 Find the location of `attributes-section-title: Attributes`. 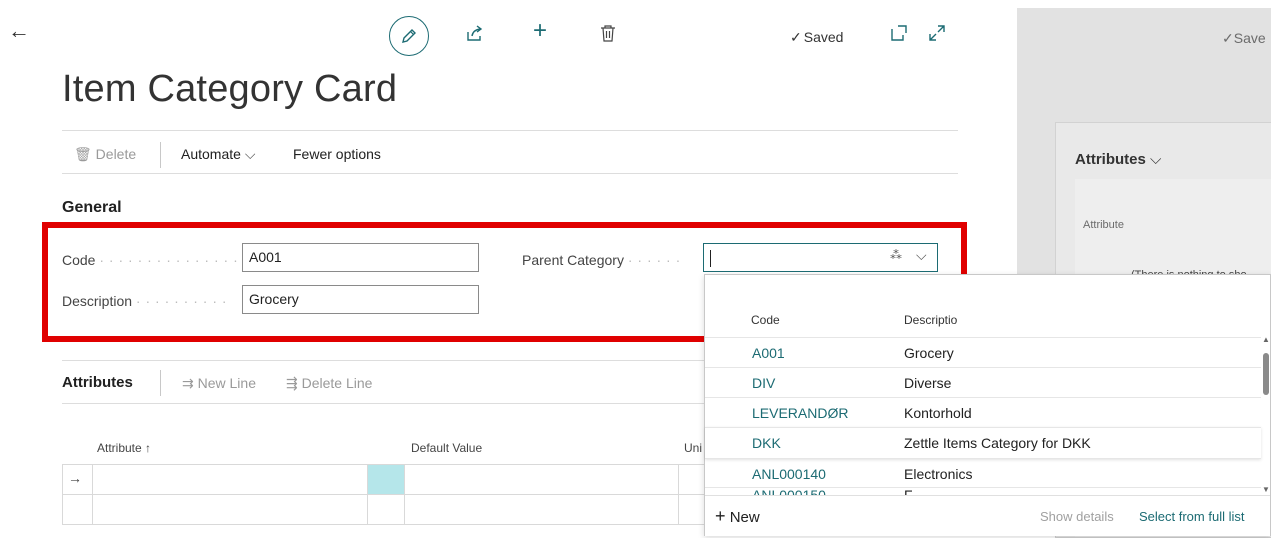

attributes-section-title: Attributes is located at coordinates (97, 382).